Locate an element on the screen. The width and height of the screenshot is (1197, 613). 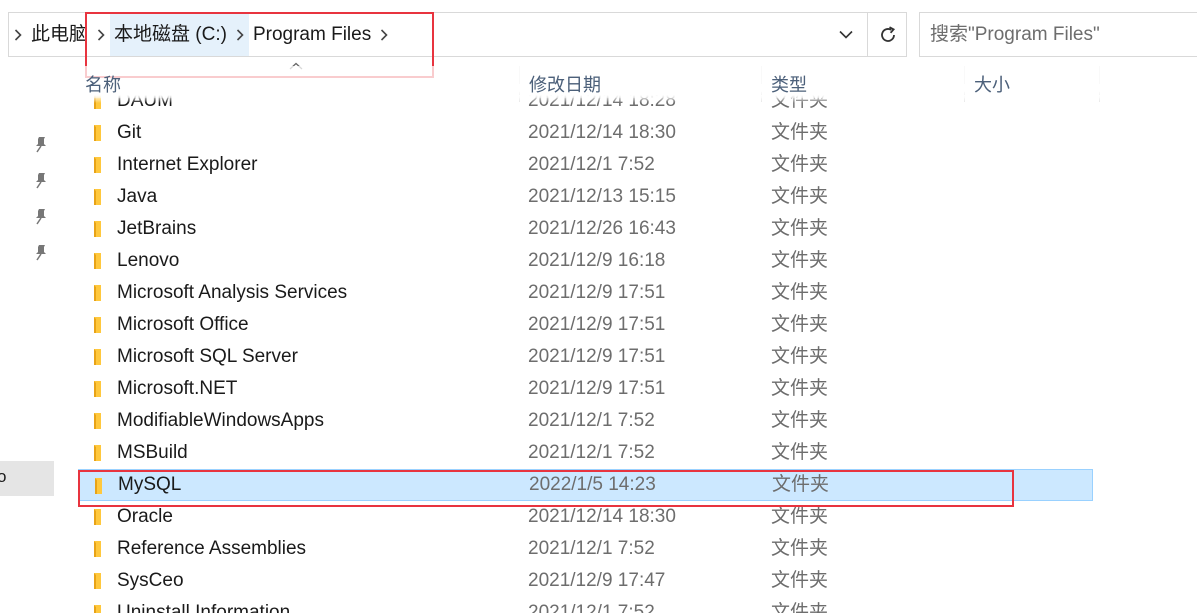
chevron-down-icon is located at coordinates (846, 34).